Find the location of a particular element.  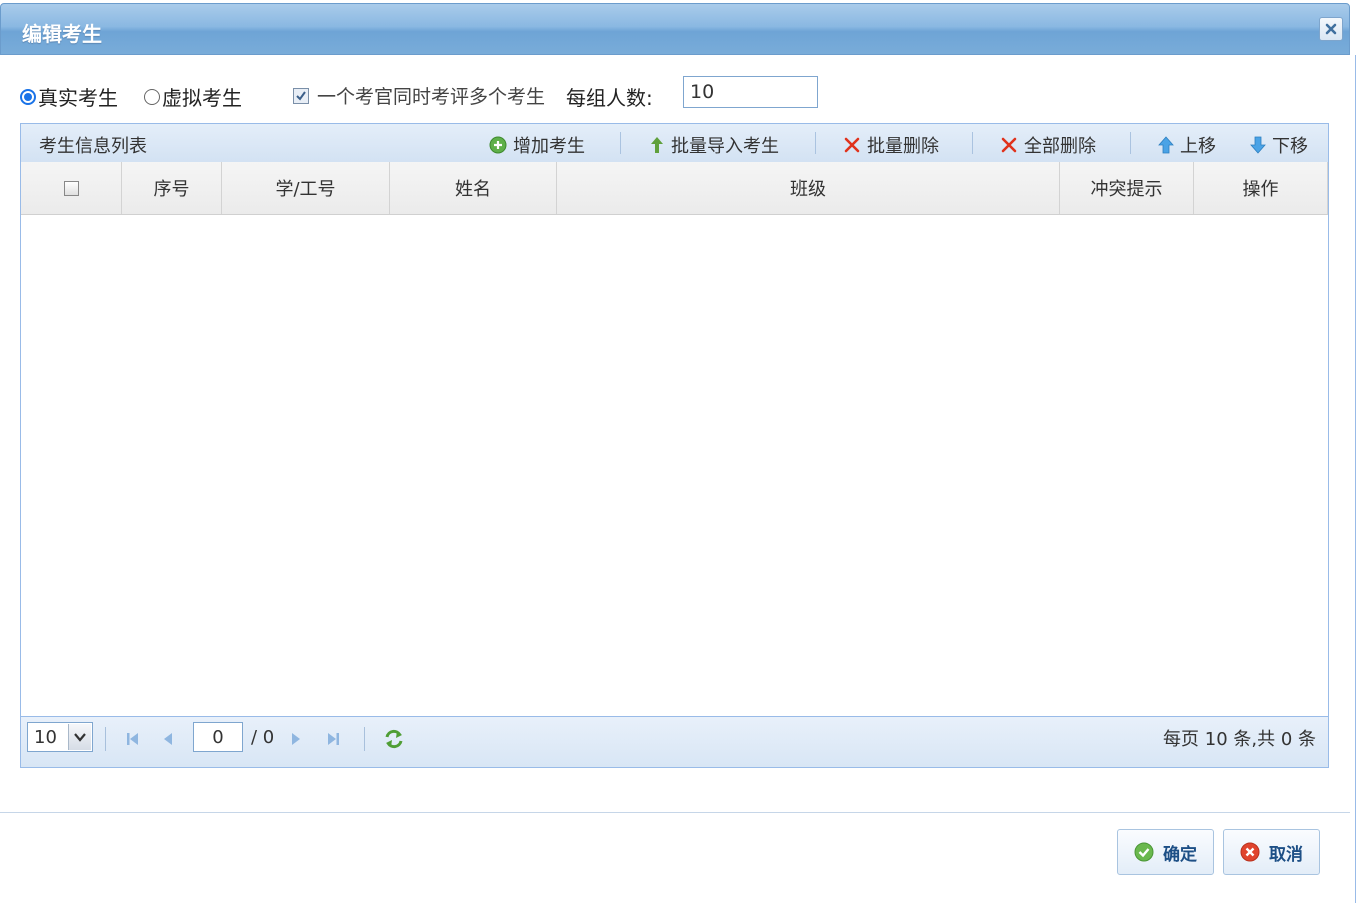

chevron-down-icon is located at coordinates (79, 737).